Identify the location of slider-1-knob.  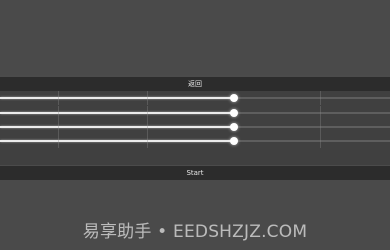
(234, 98).